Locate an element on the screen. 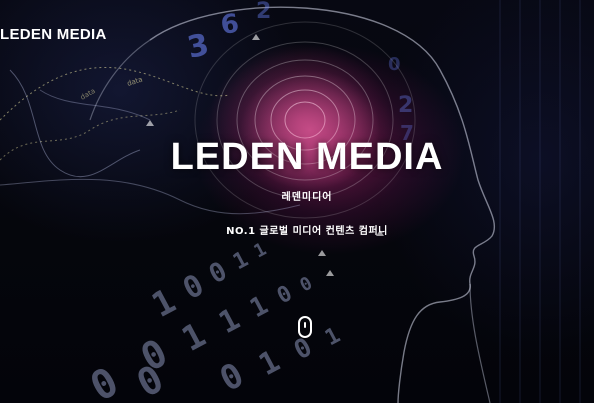 This screenshot has height=403, width=594. bg-digit: 6 is located at coordinates (230, 25).